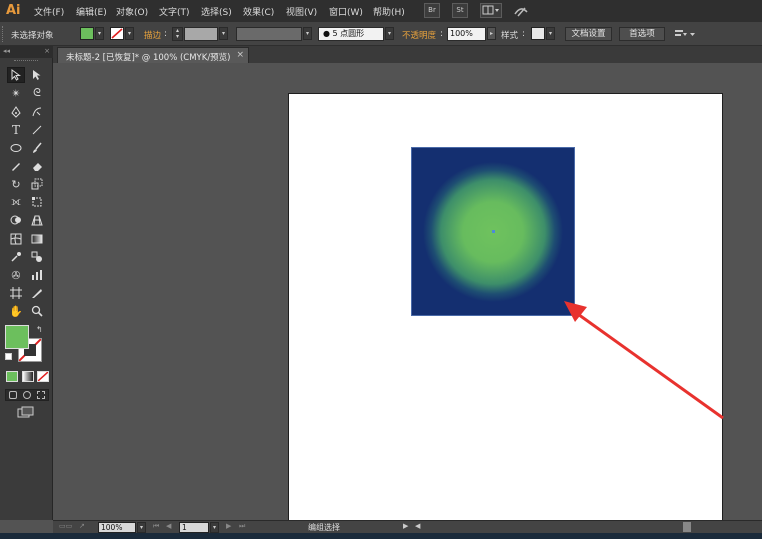  I want to click on stroke-dropdown: ▾, so click(129, 33).